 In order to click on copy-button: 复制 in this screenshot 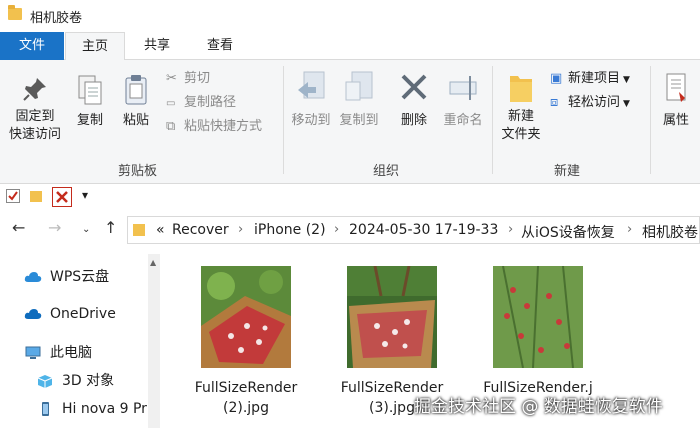, I will do `click(90, 102)`.